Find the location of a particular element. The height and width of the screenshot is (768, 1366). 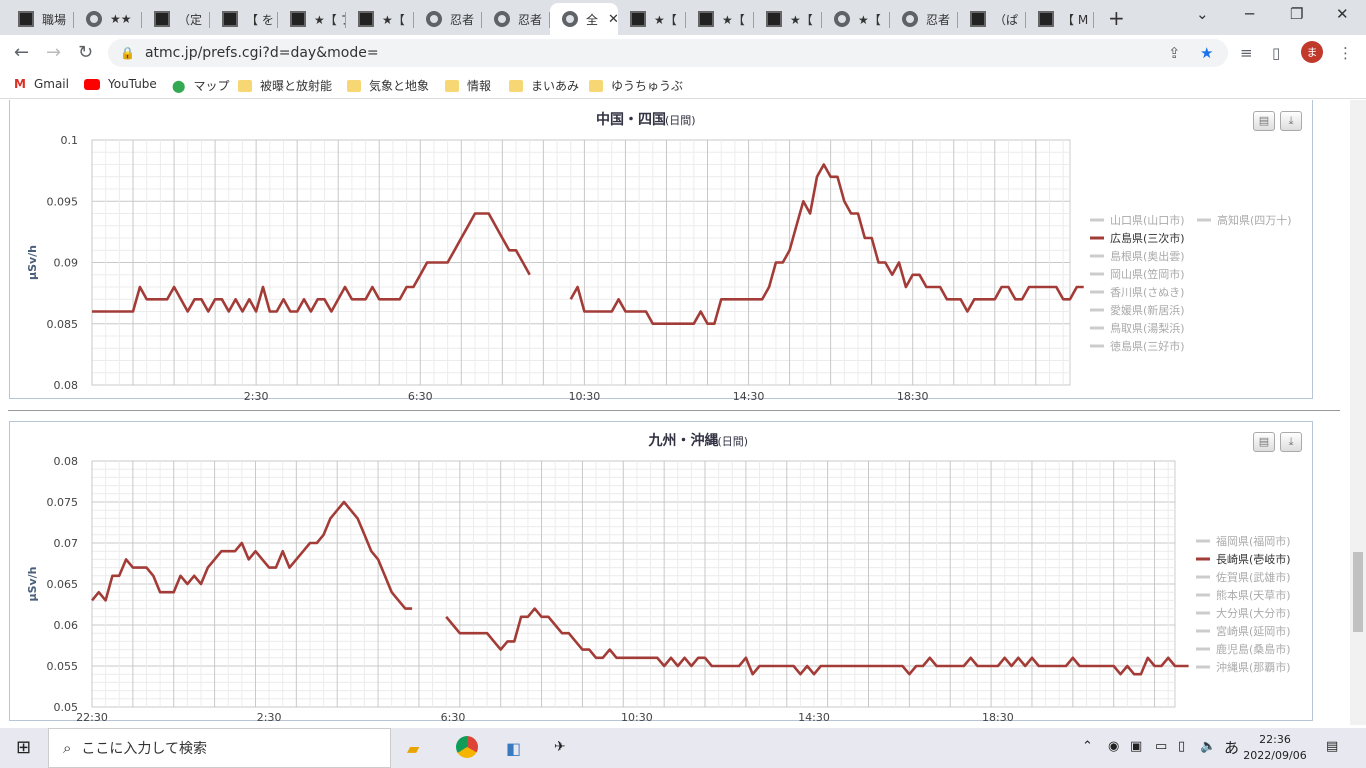

x-tick-label: 2:30 is located at coordinates (256, 396).